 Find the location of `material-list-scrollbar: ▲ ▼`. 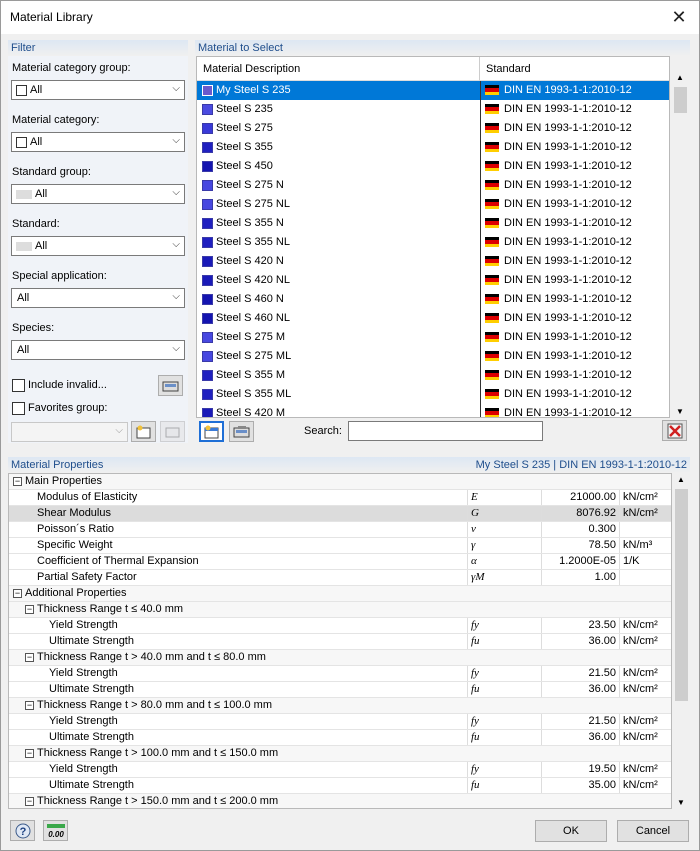

material-list-scrollbar: ▲ ▼ is located at coordinates (680, 244).